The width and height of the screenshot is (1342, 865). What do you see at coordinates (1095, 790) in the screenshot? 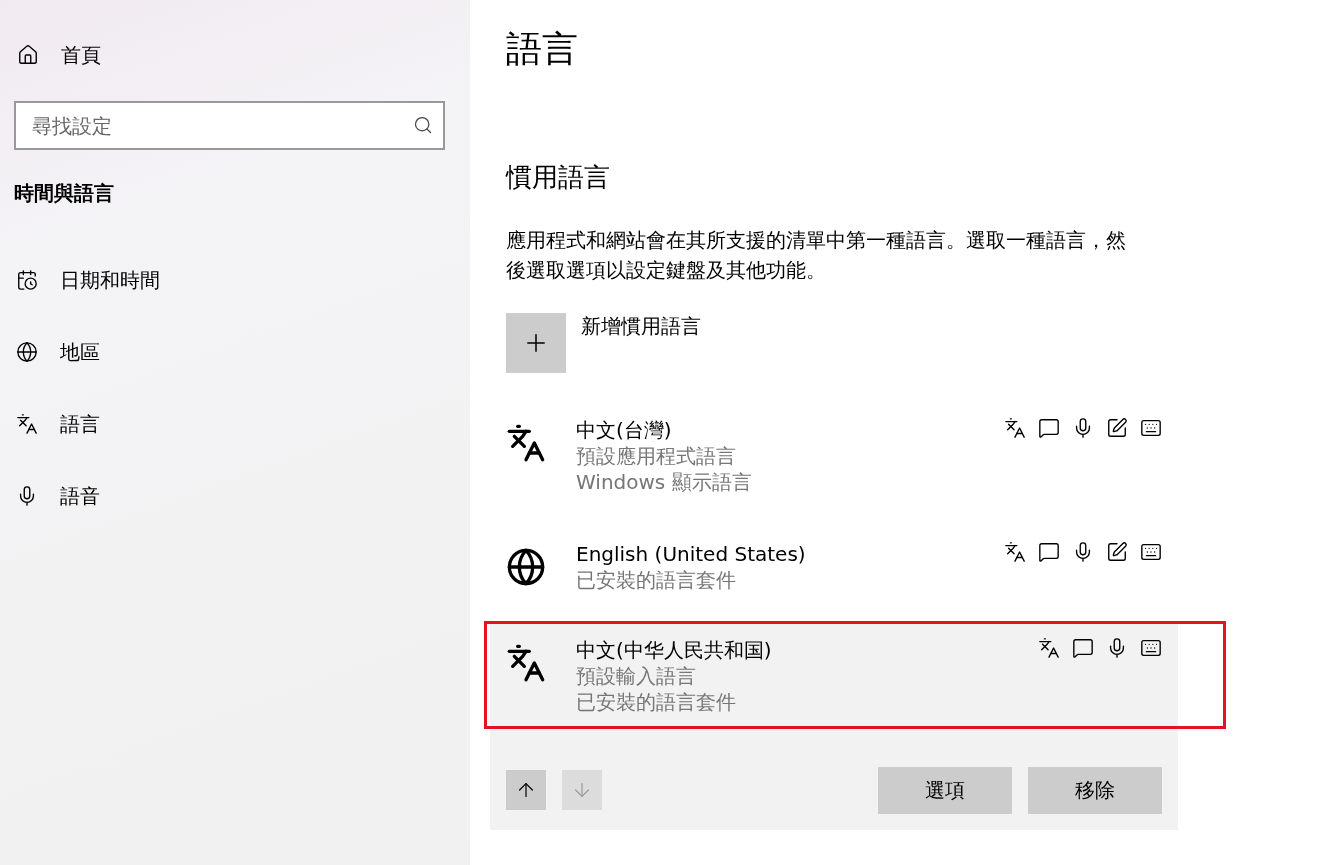
I see `action-button: 移除` at bounding box center [1095, 790].